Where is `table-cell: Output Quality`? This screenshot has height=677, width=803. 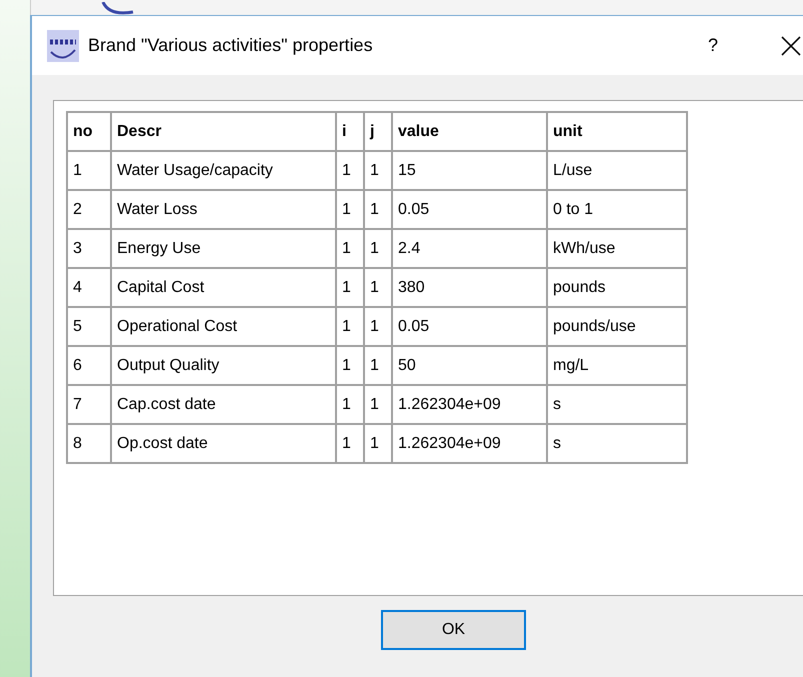
table-cell: Output Quality is located at coordinates (223, 365).